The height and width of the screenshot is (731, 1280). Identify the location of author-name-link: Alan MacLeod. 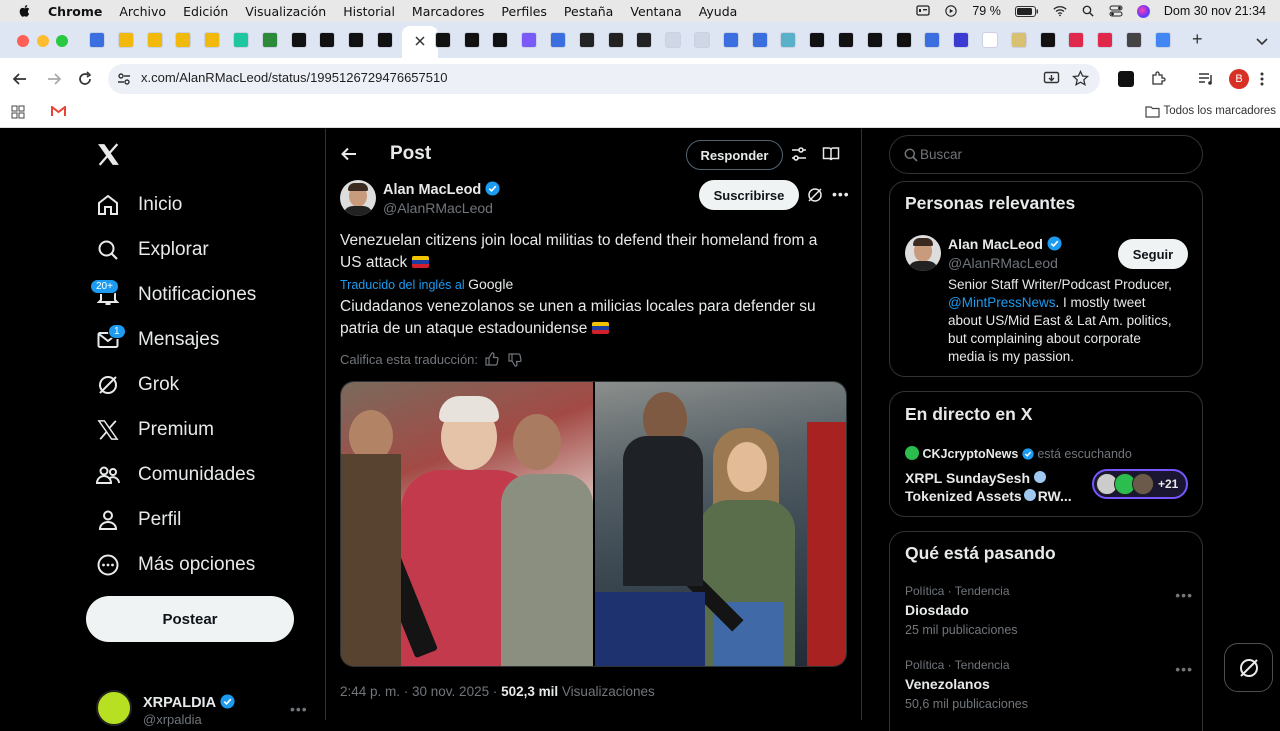
(441, 189).